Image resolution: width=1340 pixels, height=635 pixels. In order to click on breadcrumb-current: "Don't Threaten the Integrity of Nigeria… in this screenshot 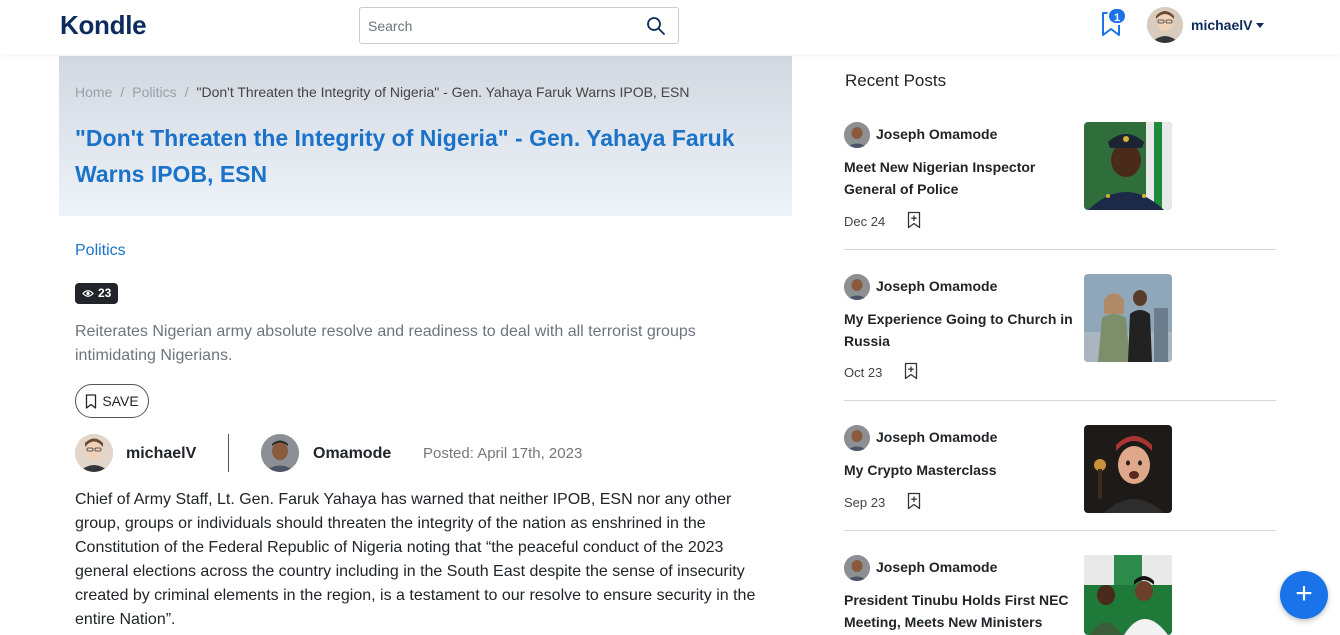, I will do `click(443, 92)`.